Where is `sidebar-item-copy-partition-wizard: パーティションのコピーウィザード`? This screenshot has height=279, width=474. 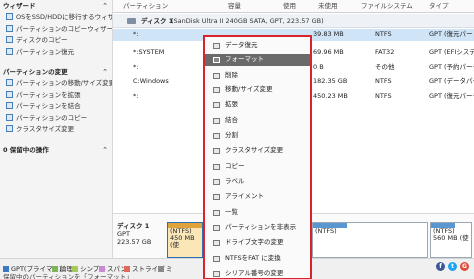
sidebar-item-copy-partition-wizard: パーティションのコピーウィザード is located at coordinates (56, 30).